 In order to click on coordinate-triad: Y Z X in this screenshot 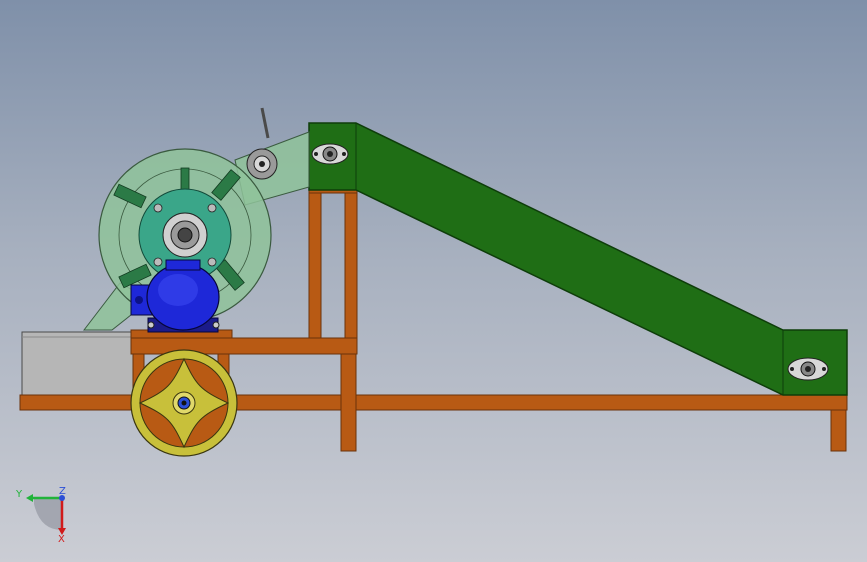, I will do `click(40, 515)`.